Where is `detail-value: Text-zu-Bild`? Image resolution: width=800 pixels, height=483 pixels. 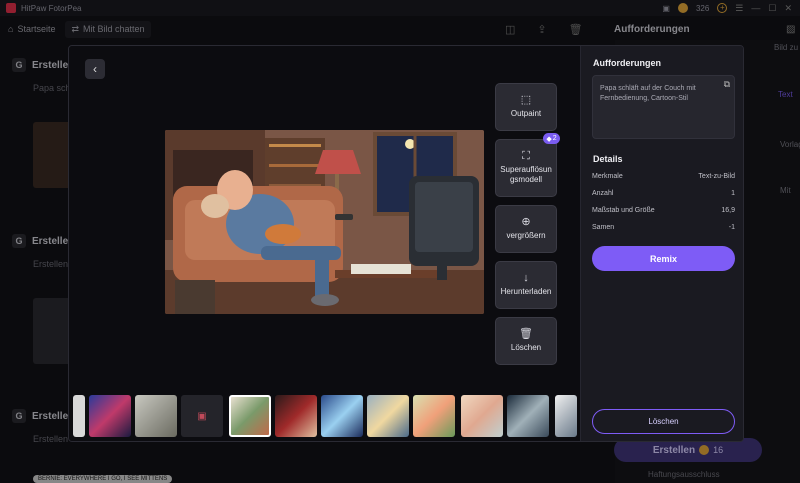 detail-value: Text-zu-Bild is located at coordinates (716, 176).